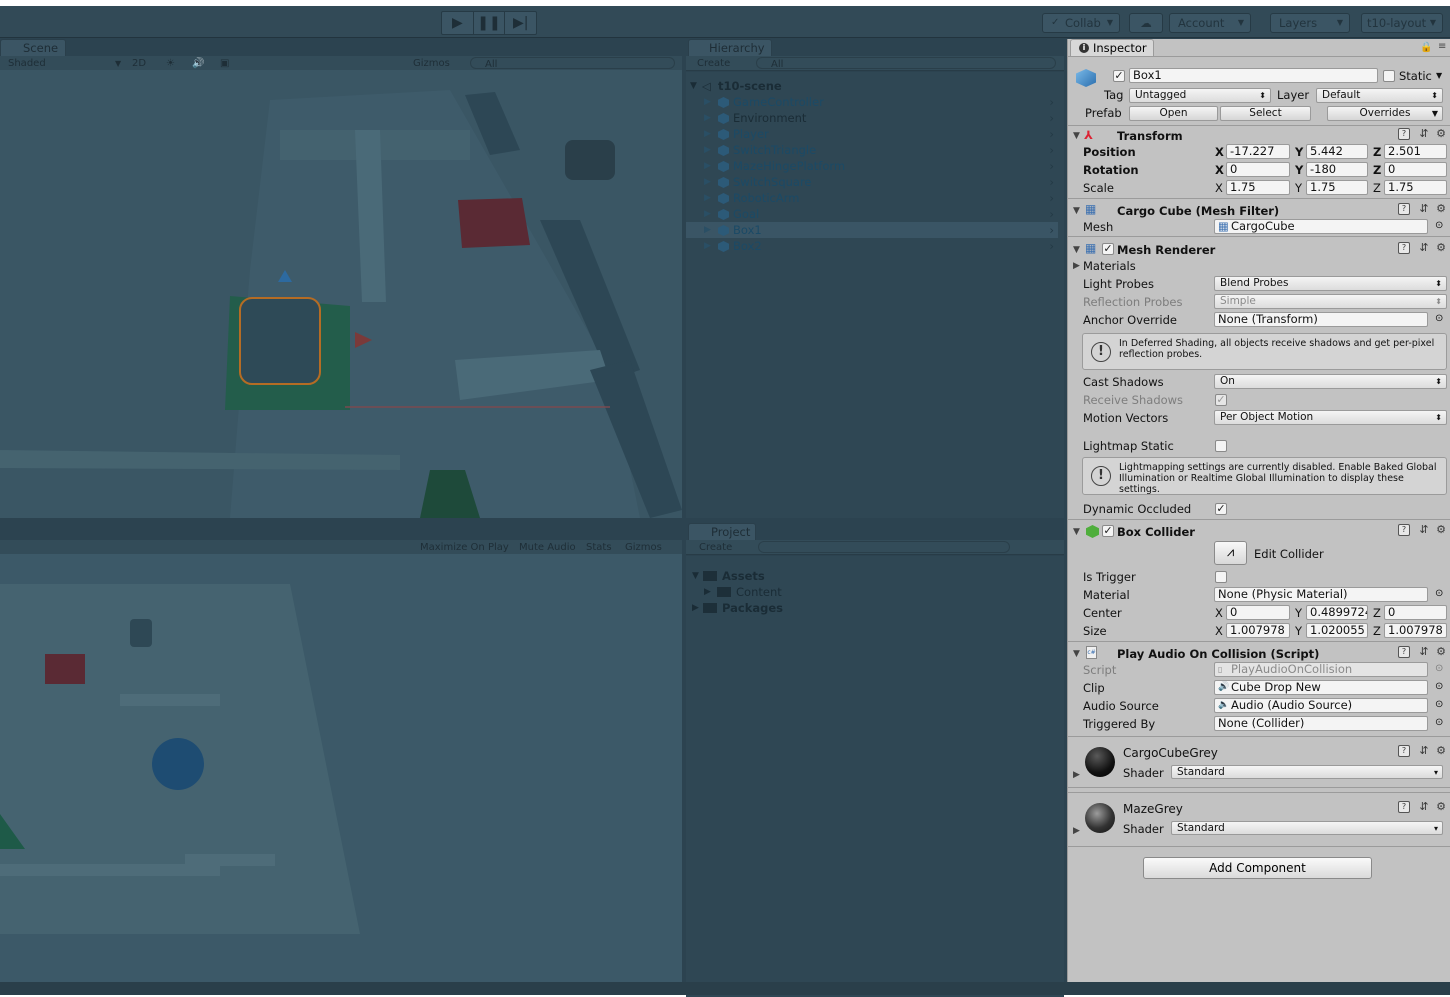 This screenshot has height=997, width=1450. What do you see at coordinates (1221, 509) in the screenshot?
I see `dynamic-occluded-checkbox: ✓` at bounding box center [1221, 509].